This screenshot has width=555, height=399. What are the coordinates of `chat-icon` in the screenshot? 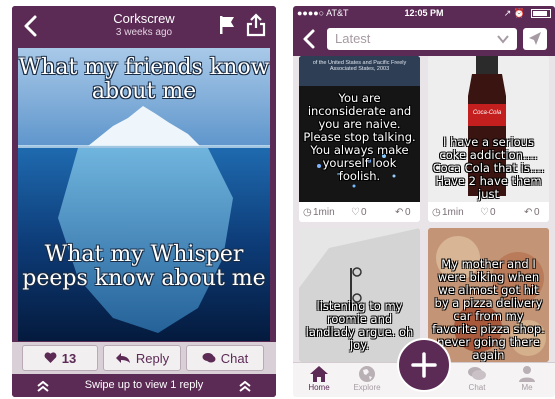 It's located at (477, 373).